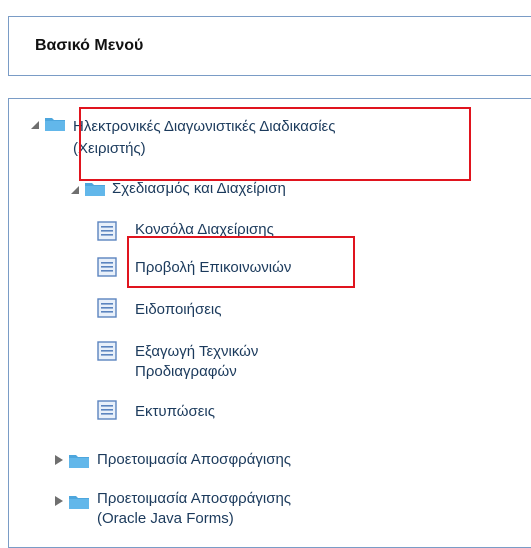 The height and width of the screenshot is (548, 531). Describe the element at coordinates (178, 310) in the screenshot. I see `tree-item-notifications-label: Ειδοποιήσεις` at that location.